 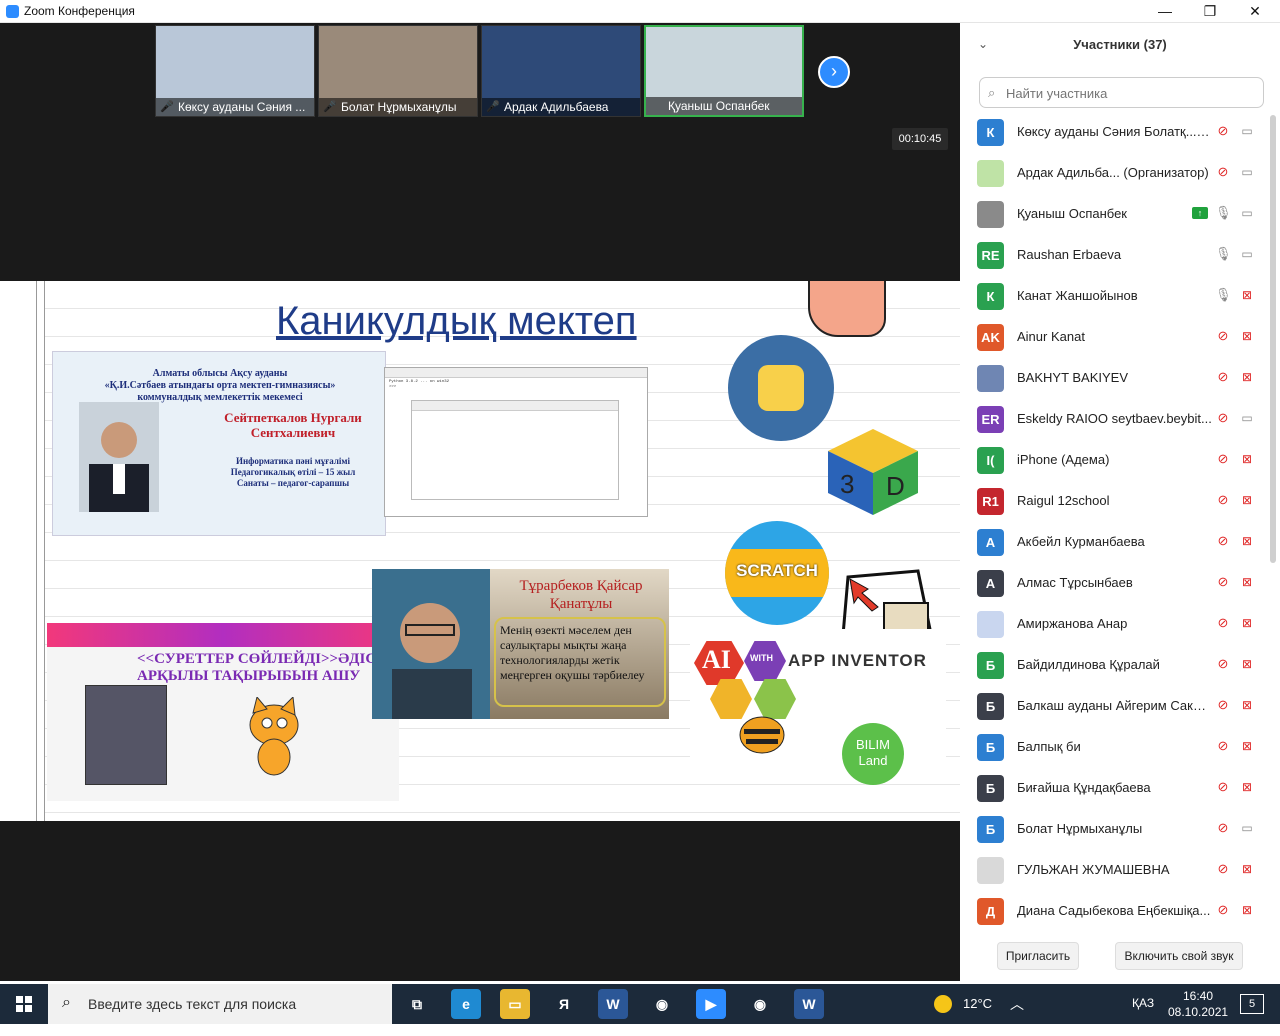 What do you see at coordinates (1198, 1008) in the screenshot?
I see `clock: 16:40 08.10.2021` at bounding box center [1198, 1008].